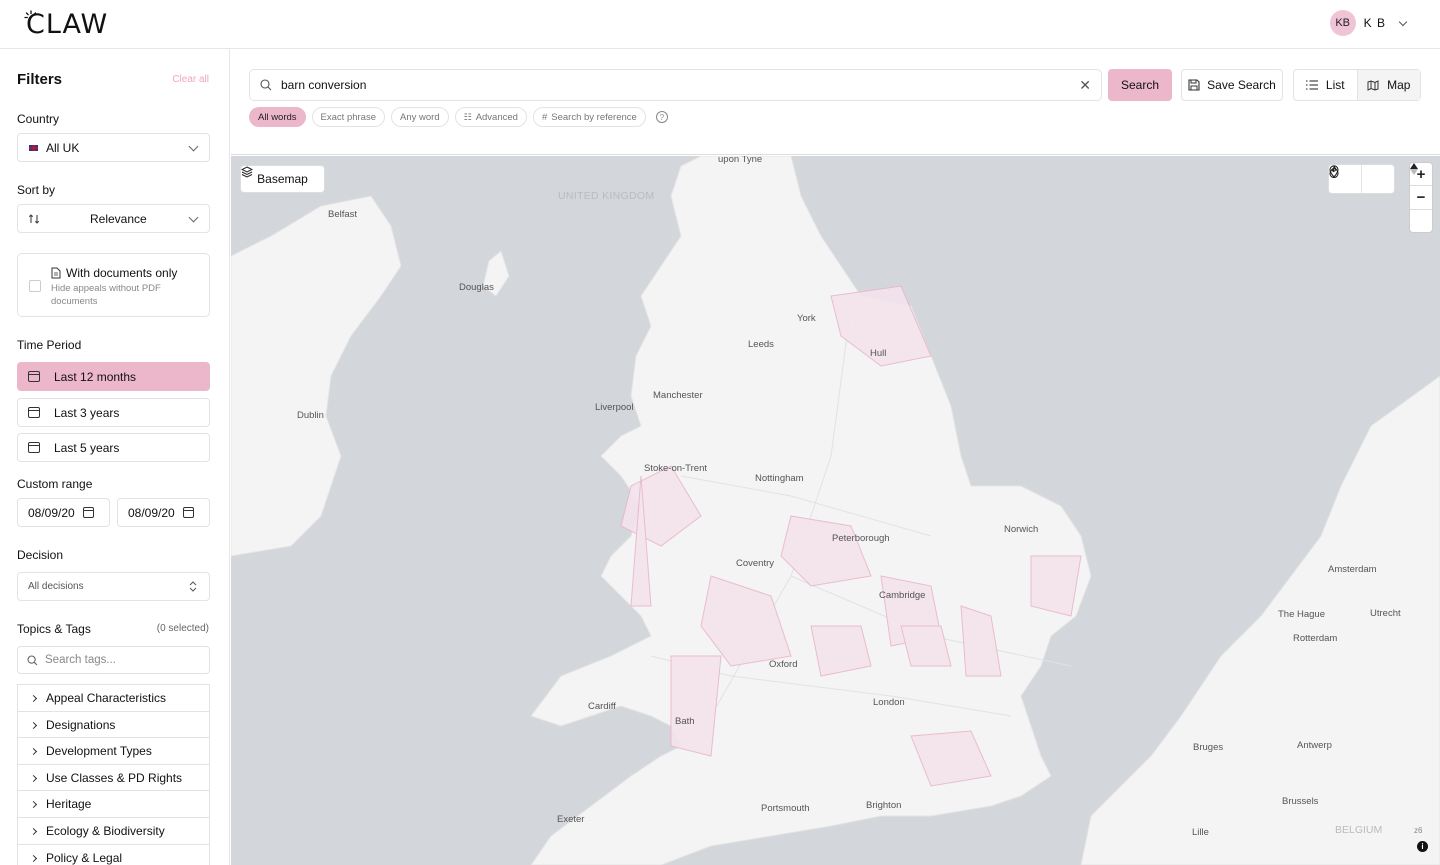  What do you see at coordinates (1422, 846) in the screenshot?
I see `info-icon: i` at bounding box center [1422, 846].